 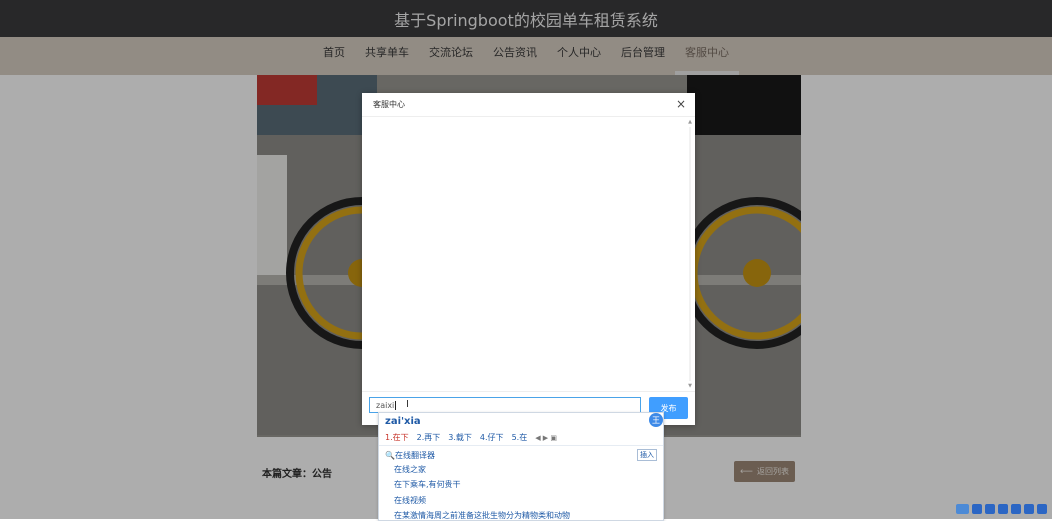 What do you see at coordinates (528, 391) in the screenshot?
I see `input-divider` at bounding box center [528, 391].